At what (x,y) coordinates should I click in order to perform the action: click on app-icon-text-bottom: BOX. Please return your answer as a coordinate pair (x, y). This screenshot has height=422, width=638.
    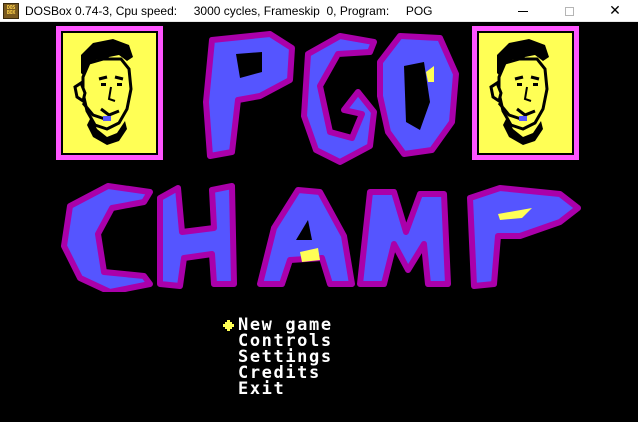
    Looking at the image, I should click on (11, 12).